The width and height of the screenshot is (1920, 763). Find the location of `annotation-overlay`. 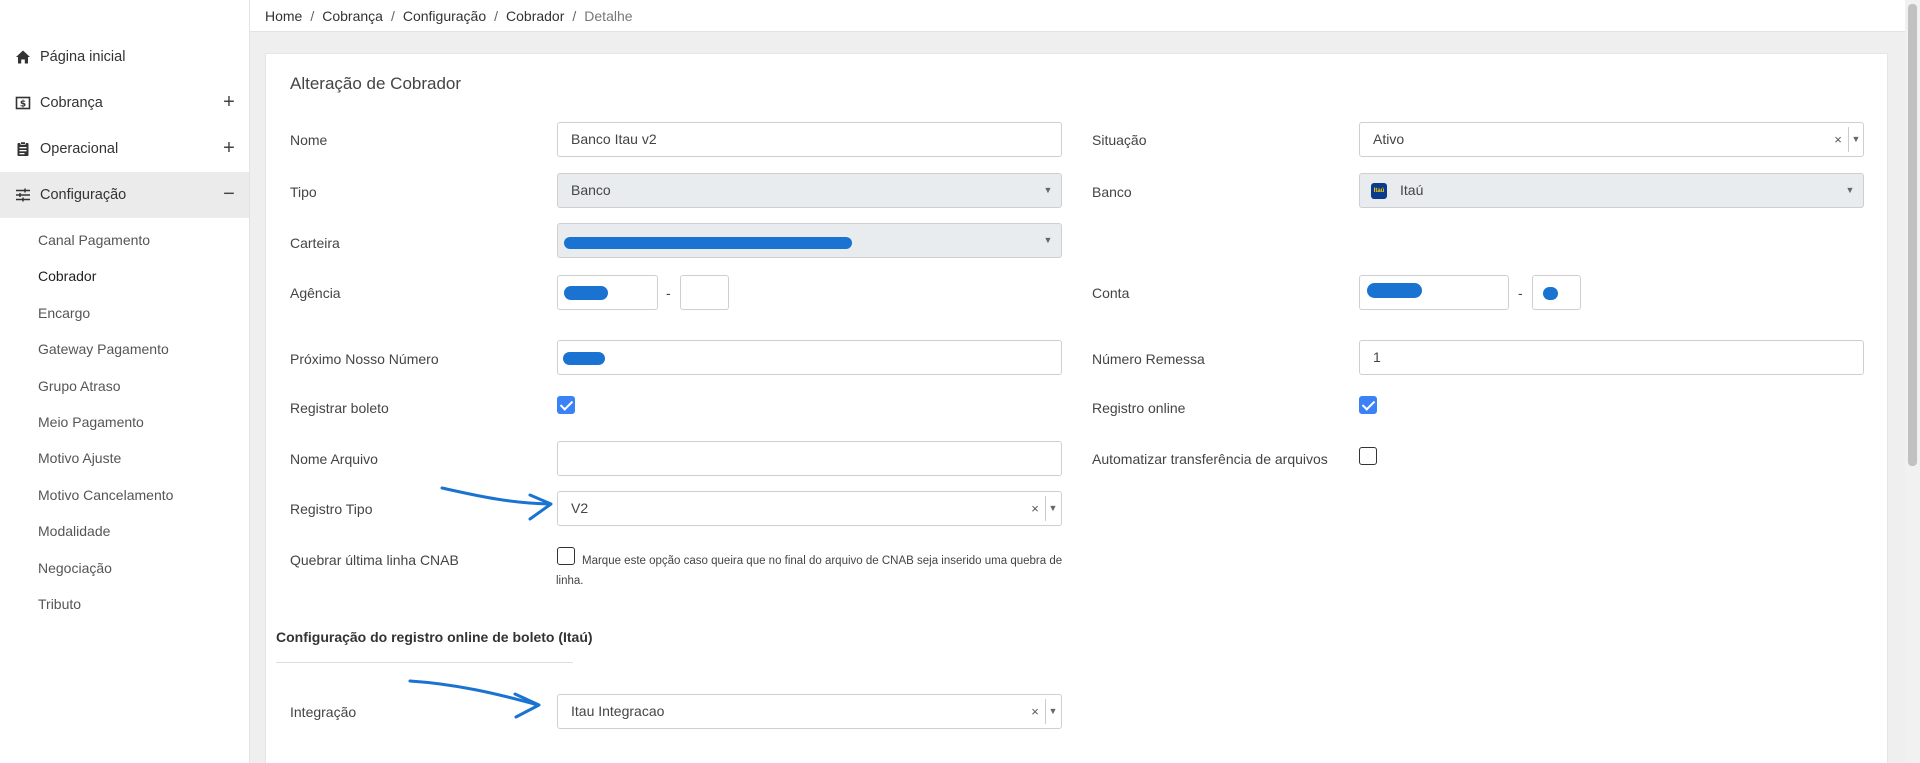

annotation-overlay is located at coordinates (480, 602).